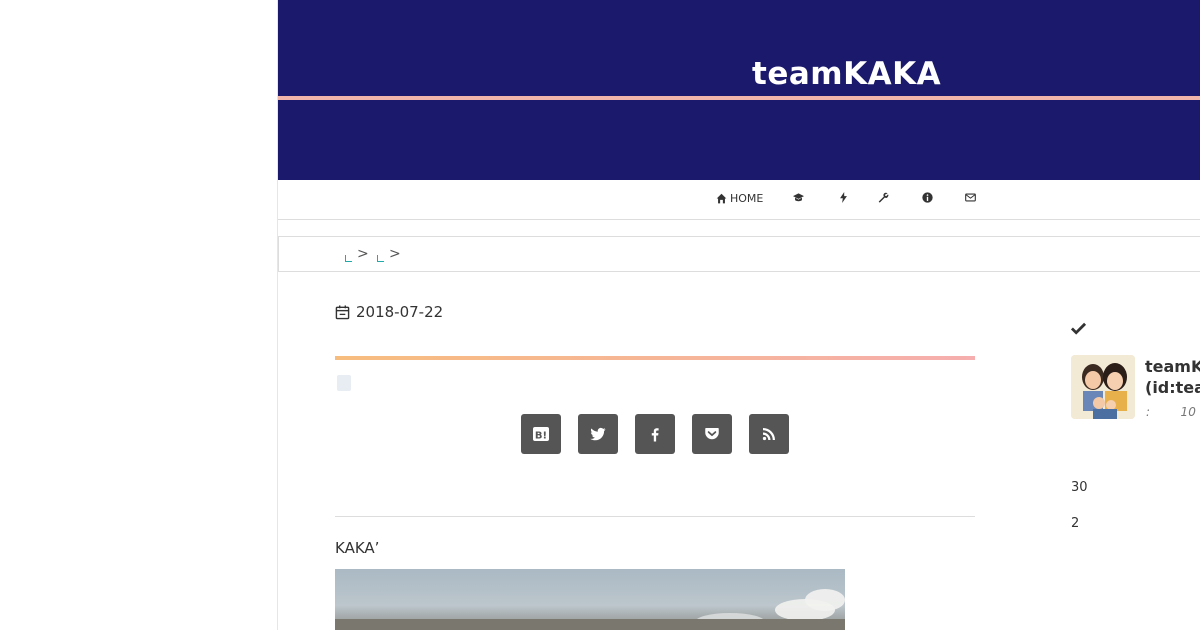 This screenshot has height=630, width=1200. What do you see at coordinates (1079, 487) in the screenshot?
I see `sidebar-stat-1: 30` at bounding box center [1079, 487].